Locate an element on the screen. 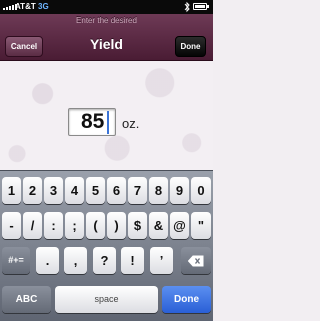 The width and height of the screenshot is (320, 321). key-semicolon: ; is located at coordinates (74, 225).